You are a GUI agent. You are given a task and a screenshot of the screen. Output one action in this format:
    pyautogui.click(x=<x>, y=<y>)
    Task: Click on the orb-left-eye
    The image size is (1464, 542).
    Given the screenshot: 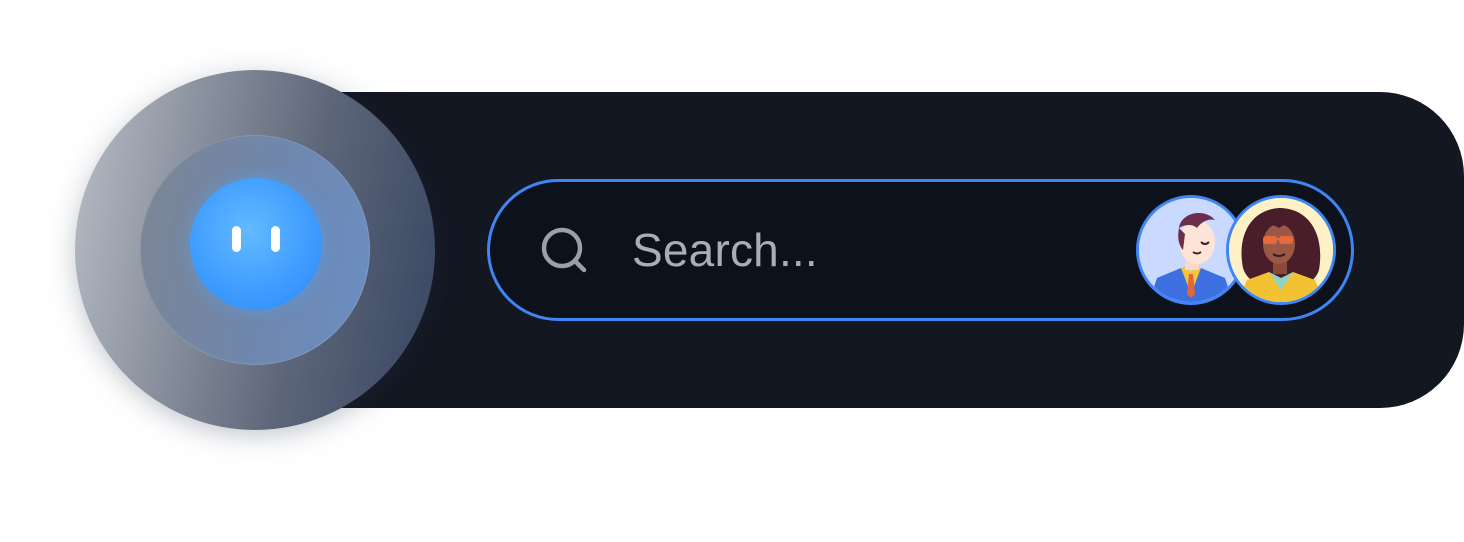 What is the action you would take?
    pyautogui.click(x=236, y=239)
    